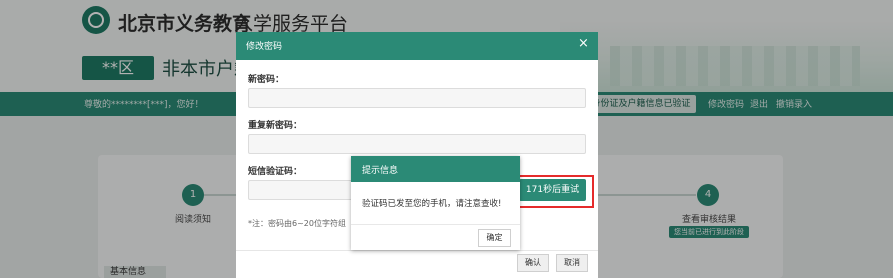  I want to click on repeat-password-label: 重复新密码：, so click(275, 126).